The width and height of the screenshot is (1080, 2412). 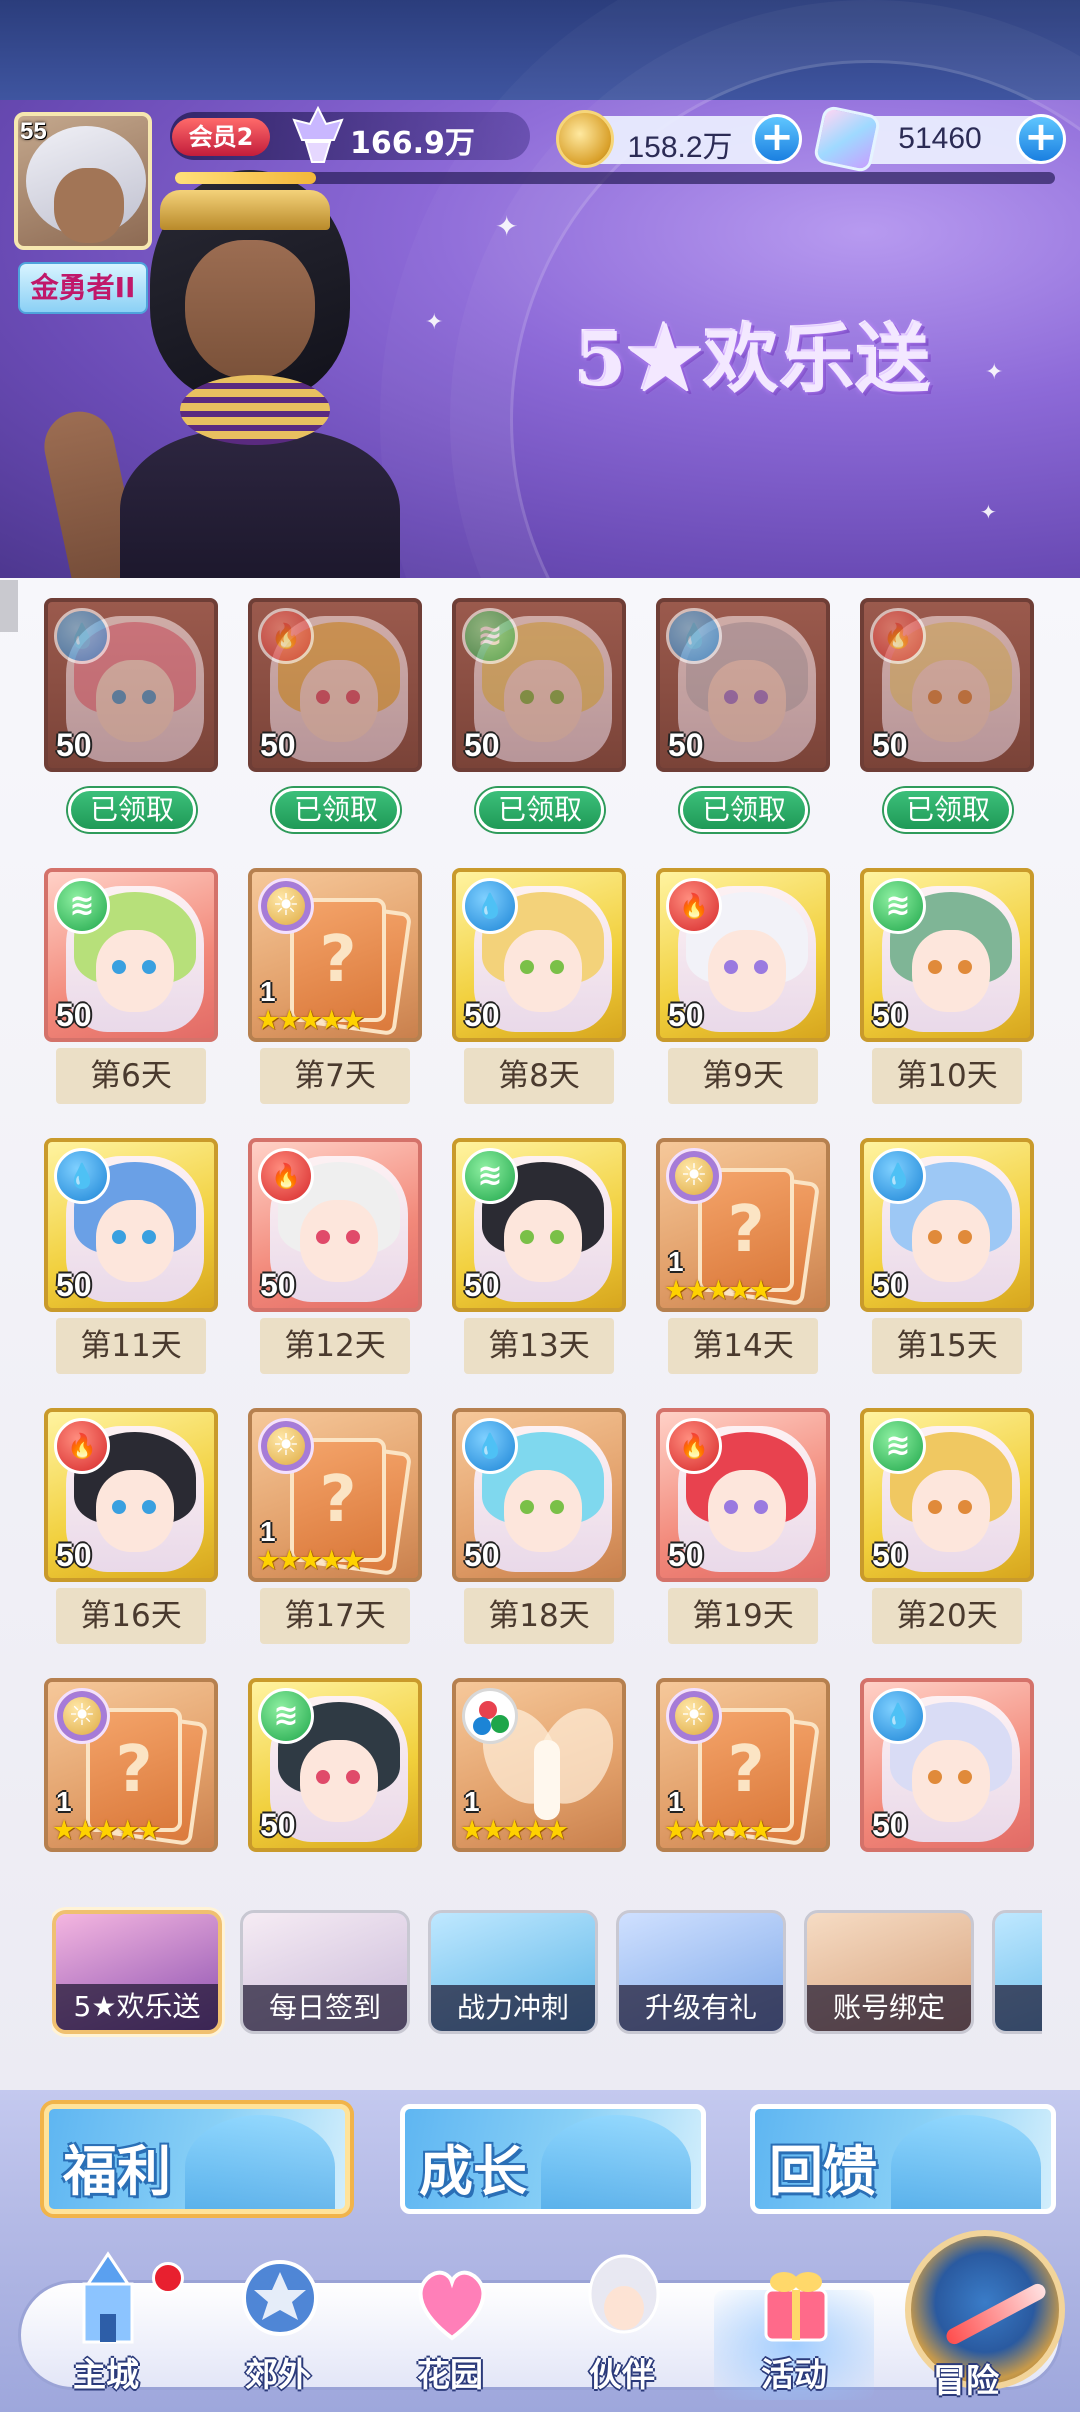 What do you see at coordinates (197, 2159) in the screenshot?
I see `category-button-1: 福利` at bounding box center [197, 2159].